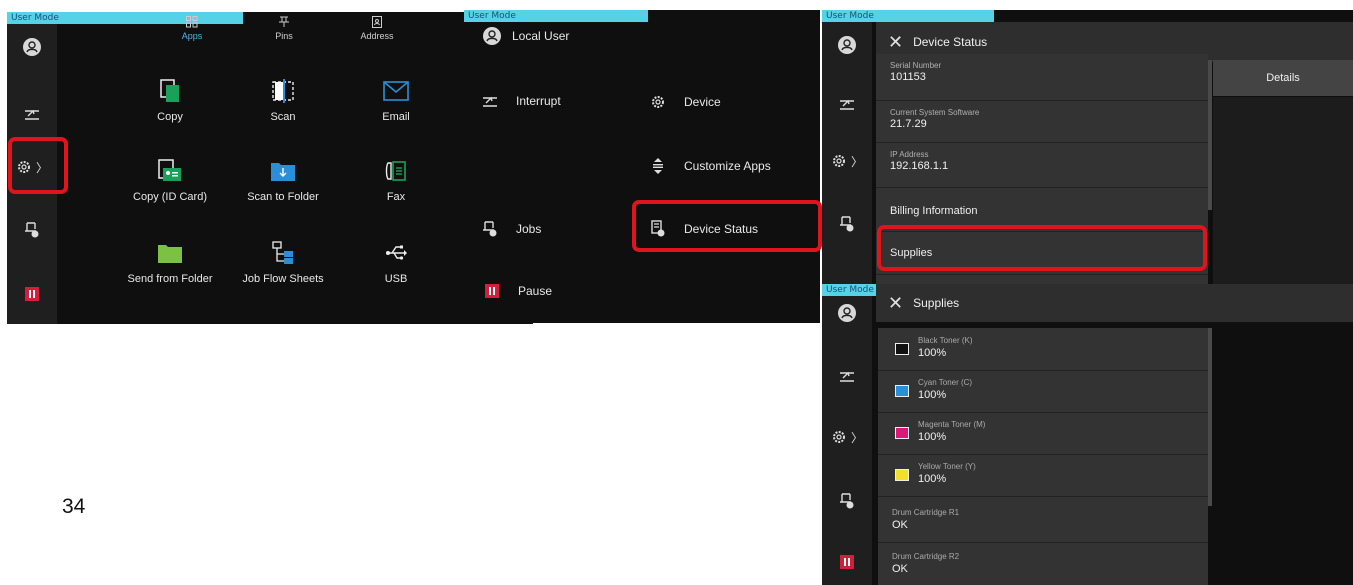  I want to click on jobs-item: Jobs, so click(509, 229).